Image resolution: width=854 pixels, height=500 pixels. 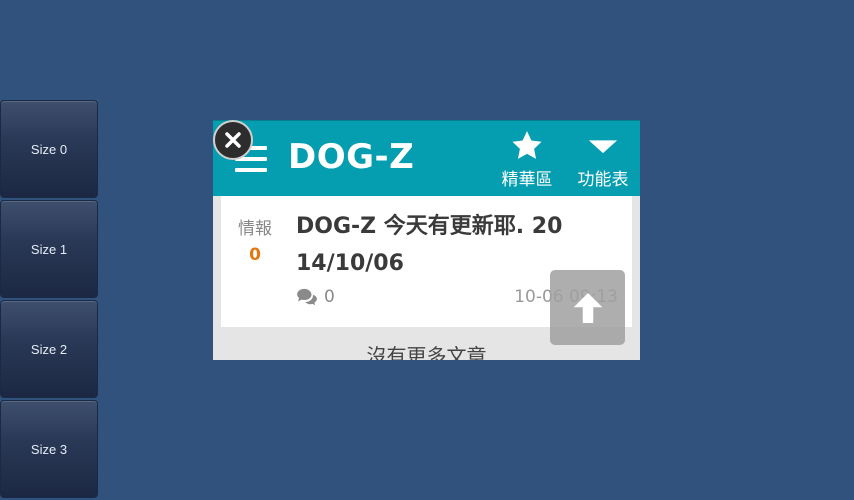 What do you see at coordinates (307, 297) in the screenshot?
I see `comments-icon` at bounding box center [307, 297].